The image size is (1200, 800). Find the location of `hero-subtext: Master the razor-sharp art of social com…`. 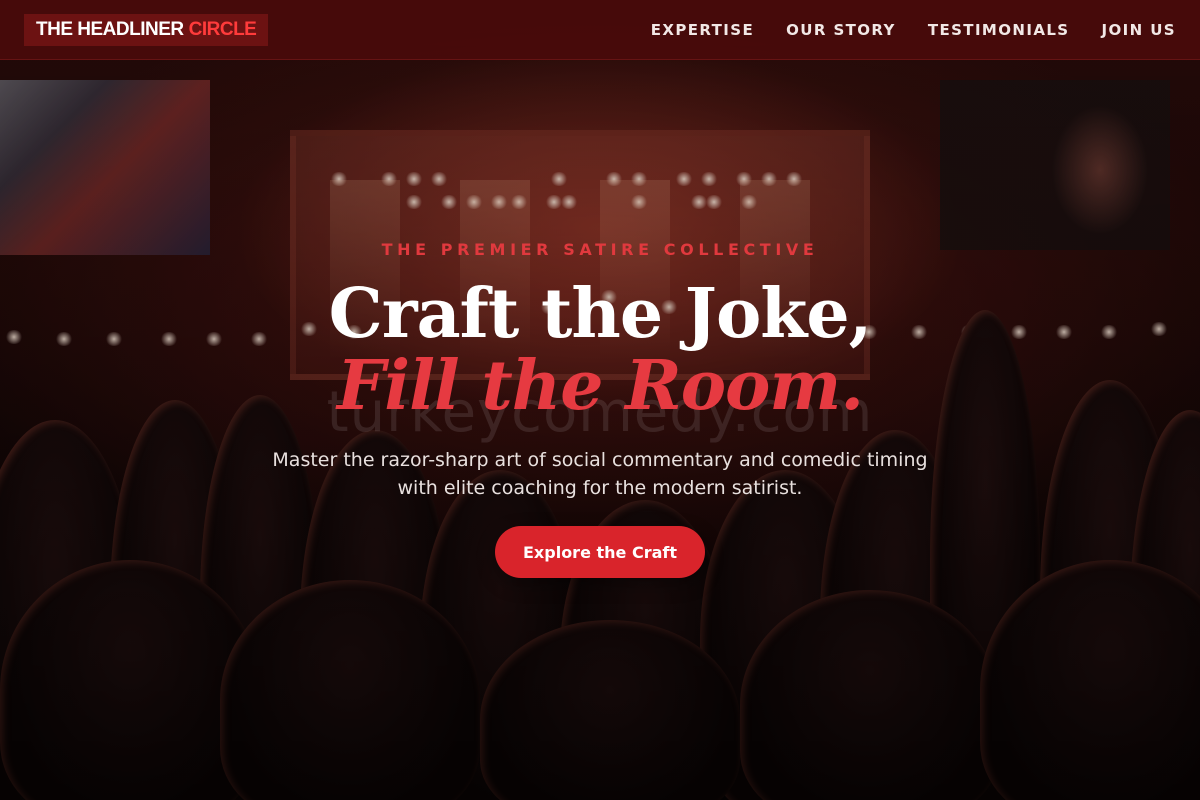

hero-subtext: Master the razor-sharp art of social com… is located at coordinates (600, 474).